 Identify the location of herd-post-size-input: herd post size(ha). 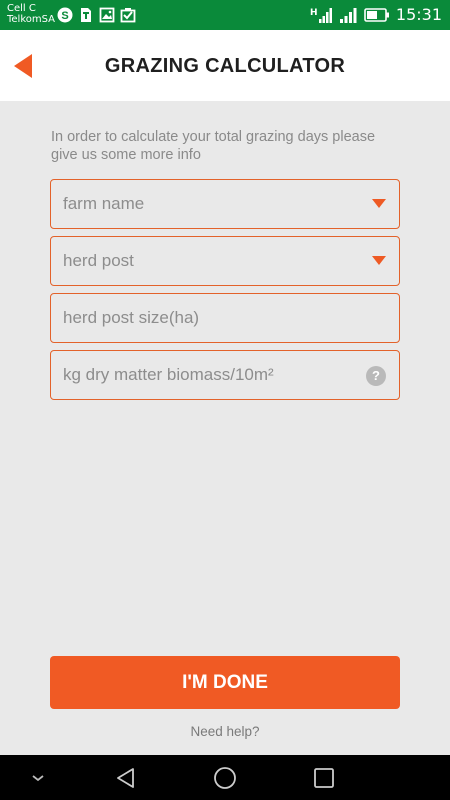
(225, 318).